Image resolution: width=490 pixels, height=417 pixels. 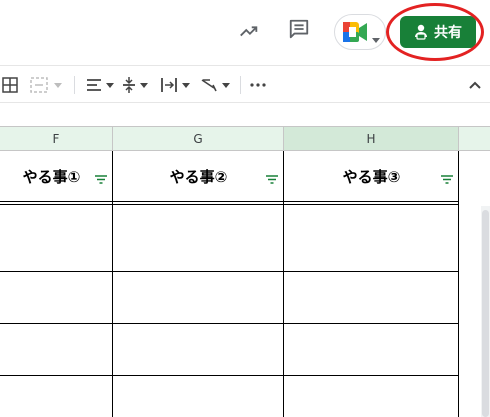 I want to click on text-rotation-icon, so click(x=209, y=85).